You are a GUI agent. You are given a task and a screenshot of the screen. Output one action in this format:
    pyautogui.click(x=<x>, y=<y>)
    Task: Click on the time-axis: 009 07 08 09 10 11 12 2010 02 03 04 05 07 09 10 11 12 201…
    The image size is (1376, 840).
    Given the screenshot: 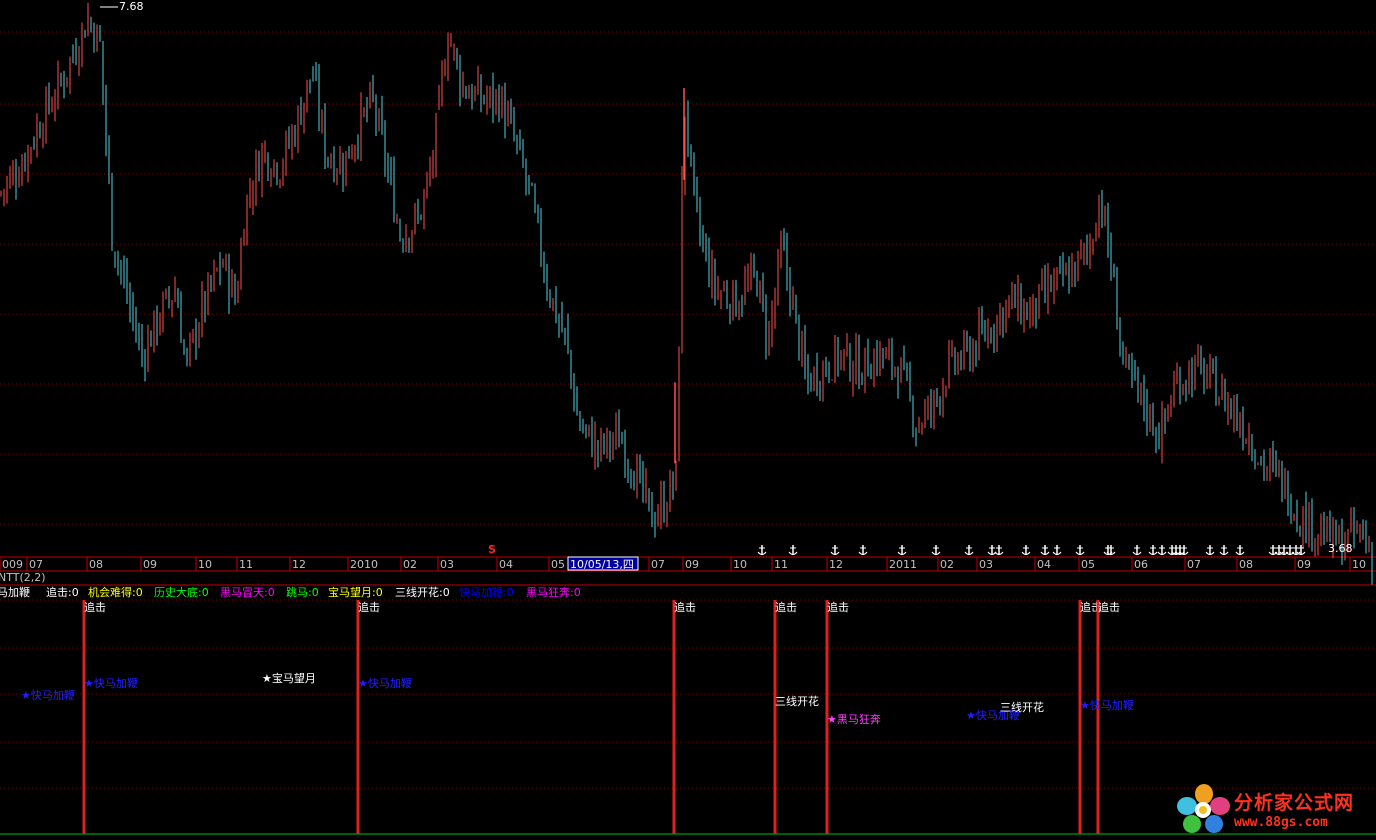 What is the action you would take?
    pyautogui.click(x=683, y=564)
    